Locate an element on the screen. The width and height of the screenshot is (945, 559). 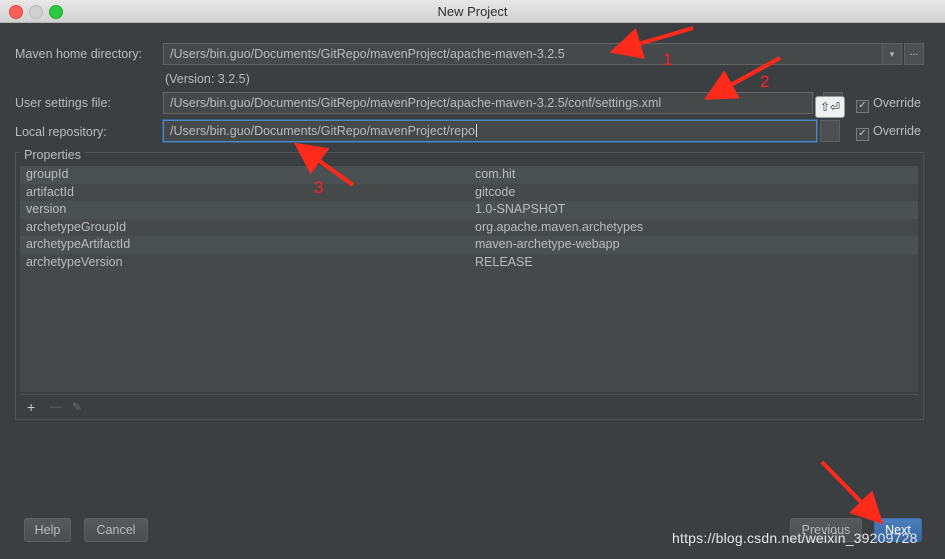
property-key: groupId is located at coordinates (47, 174).